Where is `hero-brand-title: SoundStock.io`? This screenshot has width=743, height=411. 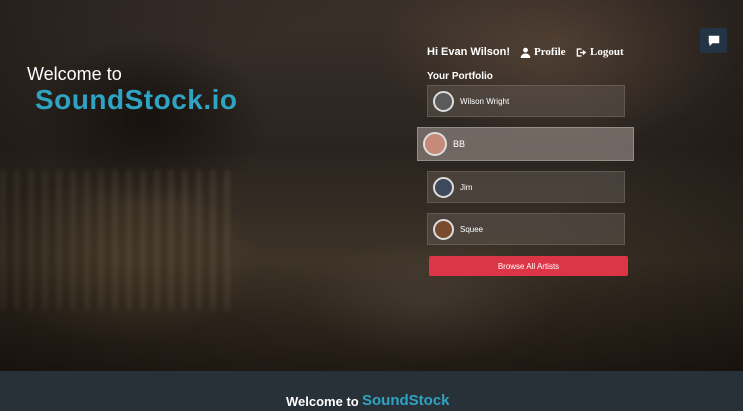
hero-brand-title: SoundStock.io is located at coordinates (136, 100).